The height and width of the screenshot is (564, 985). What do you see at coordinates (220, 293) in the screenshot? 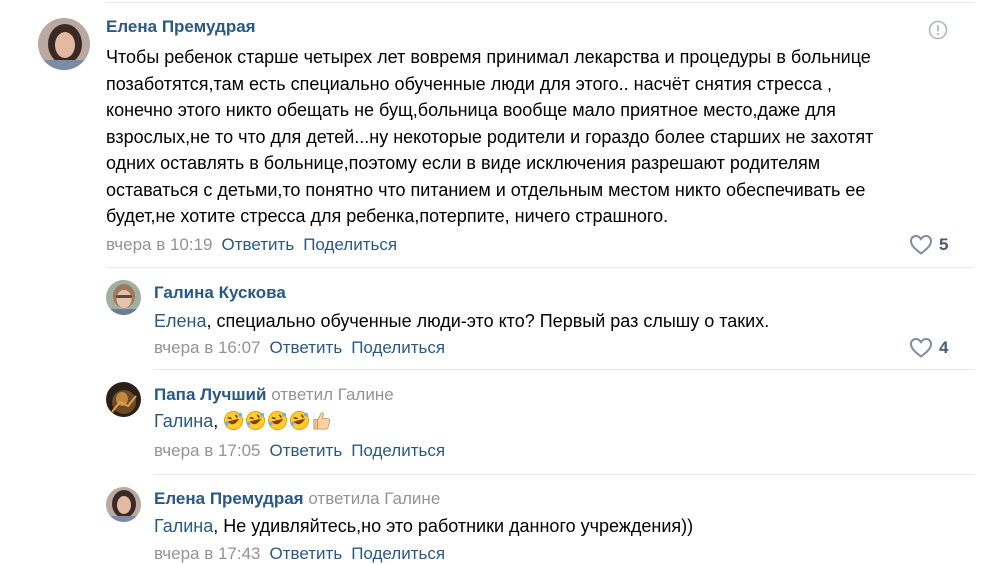
I see `comment-author: Галина Кускова` at bounding box center [220, 293].